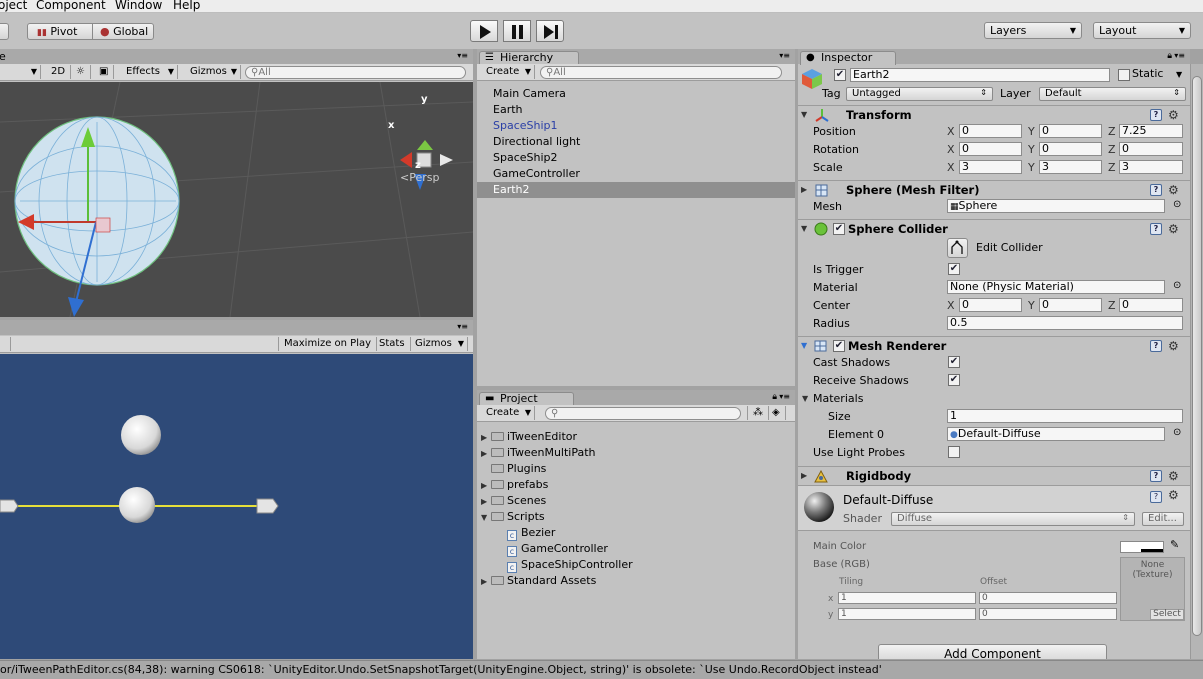 The width and height of the screenshot is (1203, 679). I want to click on persp-label: <Persp, so click(419, 177).